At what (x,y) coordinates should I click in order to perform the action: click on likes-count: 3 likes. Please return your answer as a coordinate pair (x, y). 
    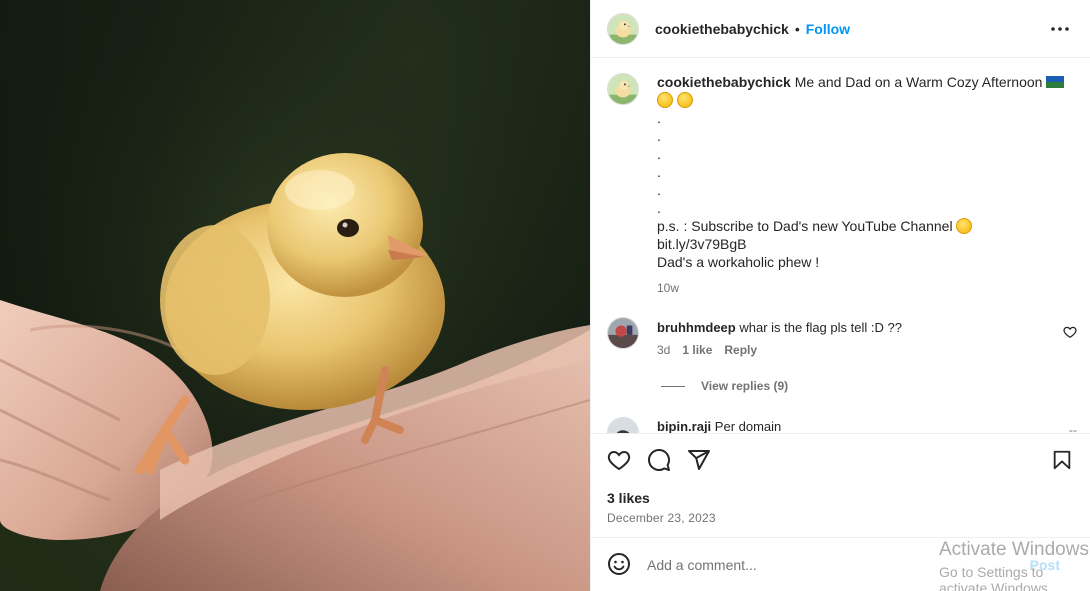
    Looking at the image, I should click on (628, 498).